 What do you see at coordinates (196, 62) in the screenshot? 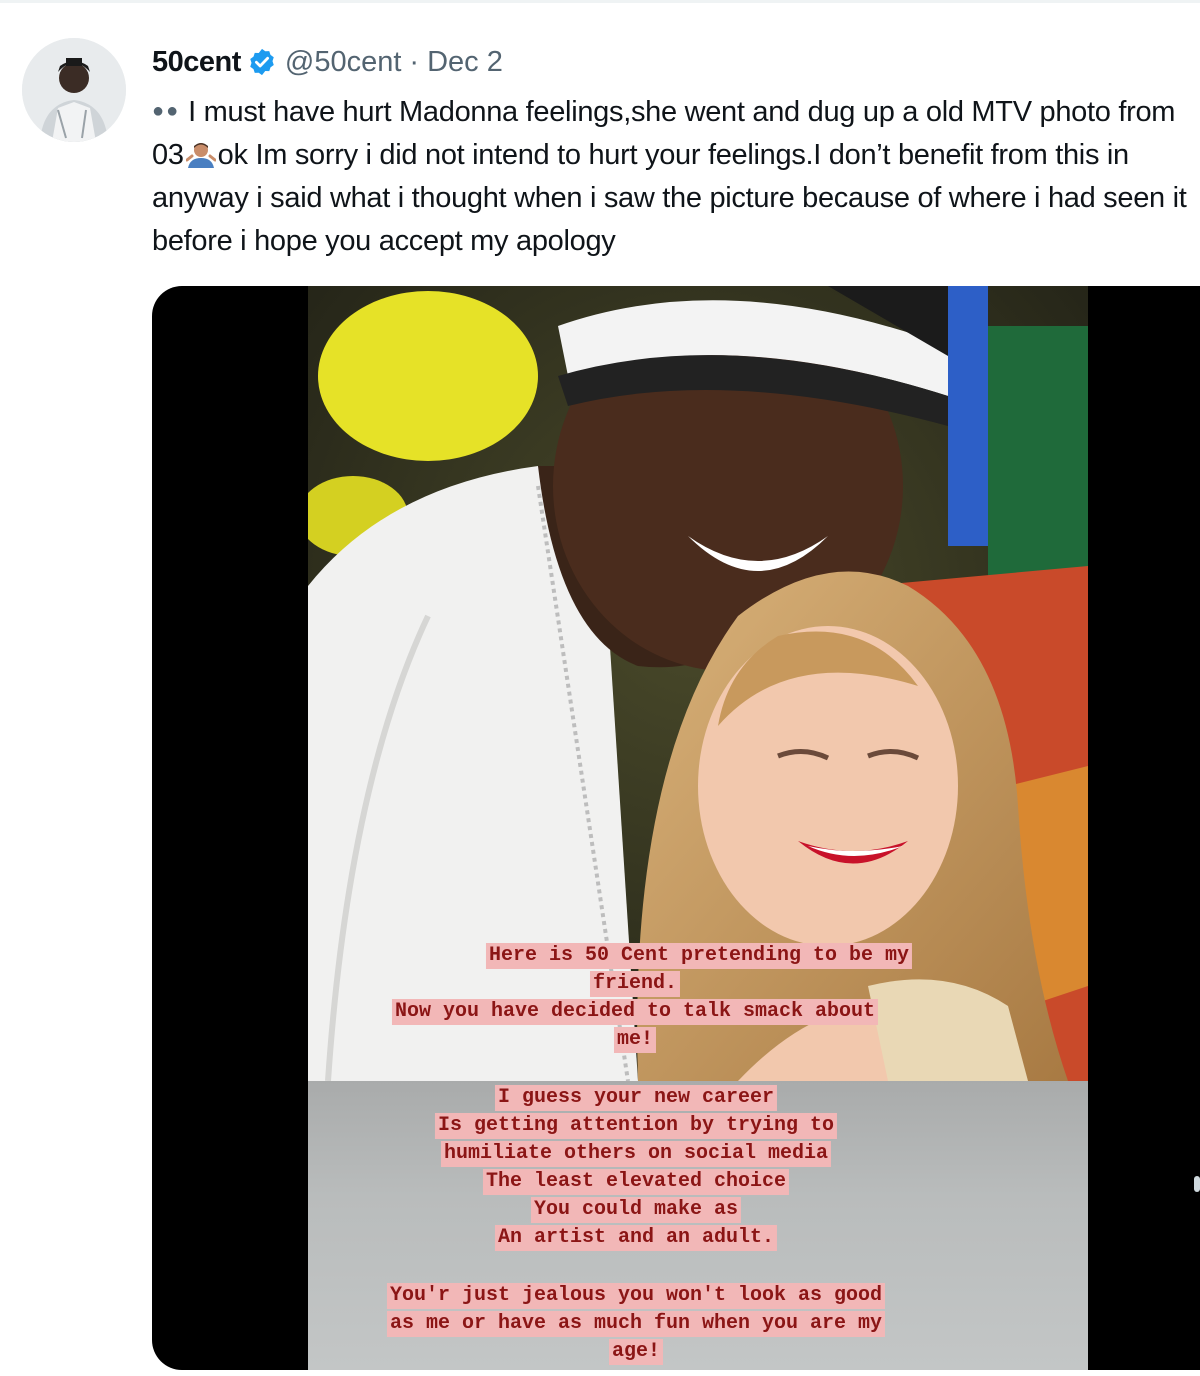
I see `display-name: 50cent` at bounding box center [196, 62].